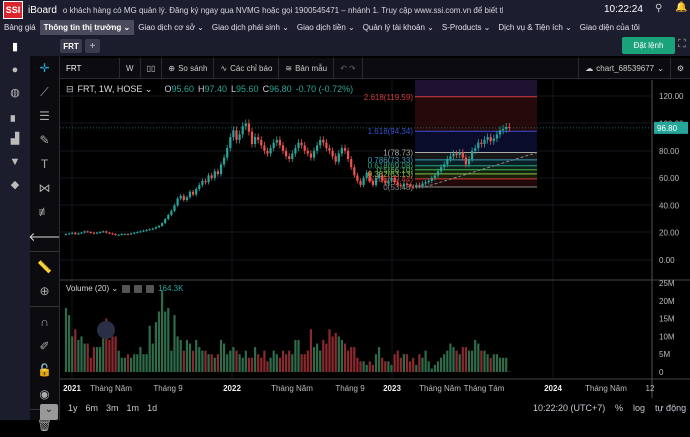  What do you see at coordinates (15, 138) in the screenshot?
I see `stats-detail-icon: ▟` at bounding box center [15, 138].